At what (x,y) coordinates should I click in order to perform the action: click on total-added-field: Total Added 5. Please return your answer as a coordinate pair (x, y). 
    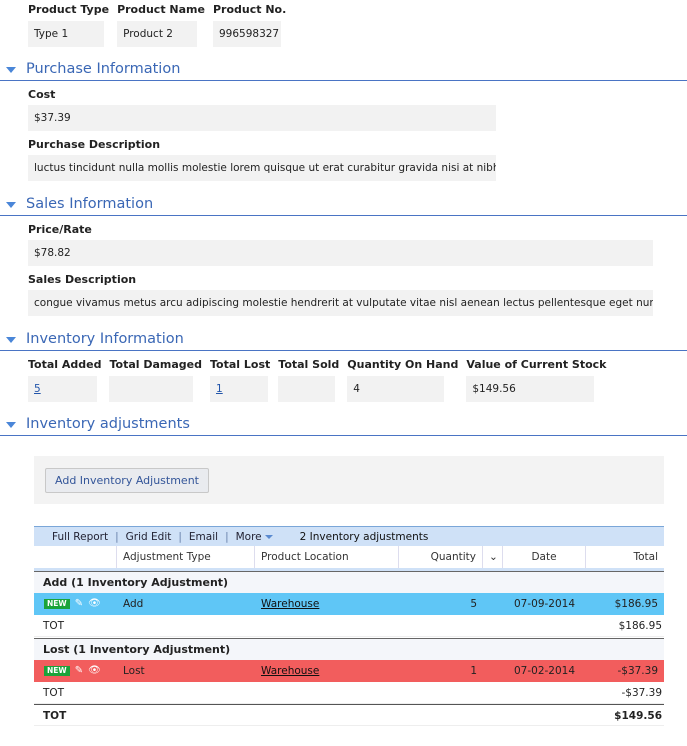
    Looking at the image, I should click on (64, 380).